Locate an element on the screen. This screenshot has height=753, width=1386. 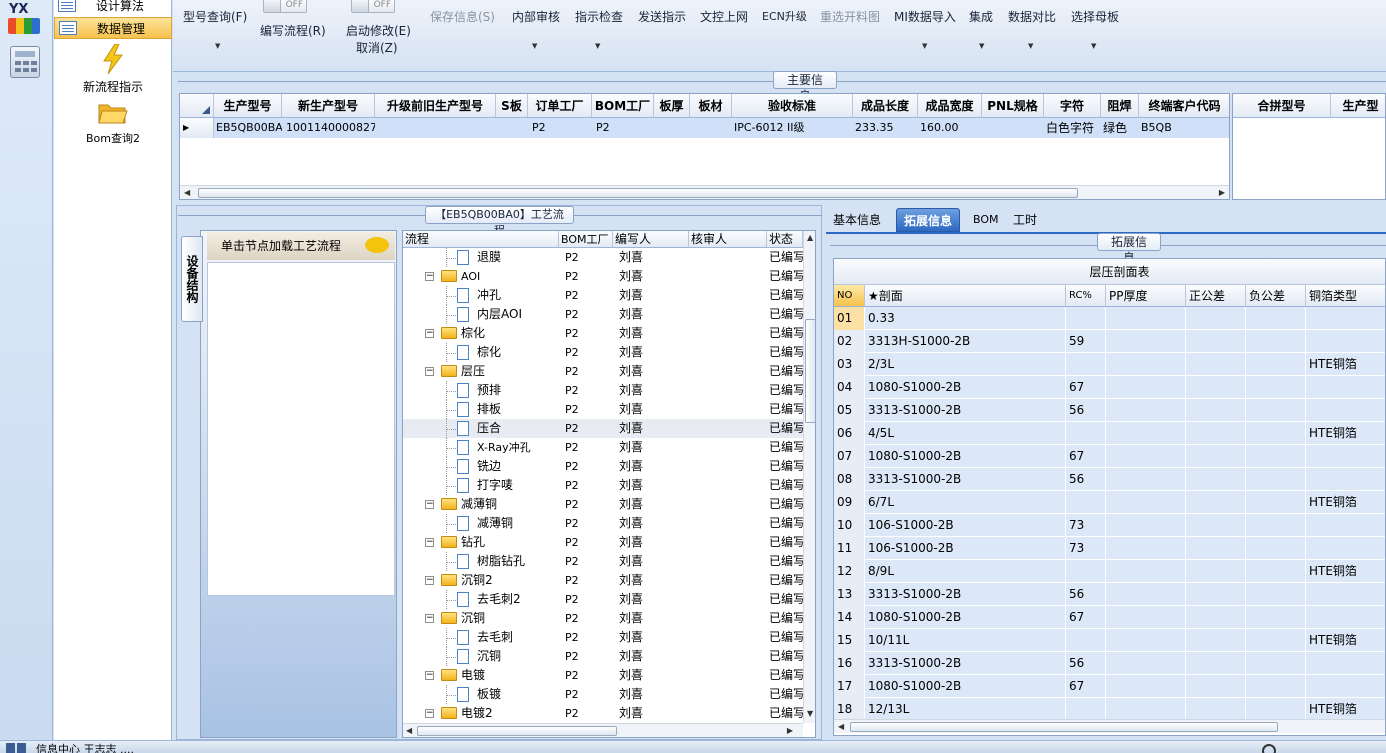
scroll-up-icon: ▲ is located at coordinates (810, 237).